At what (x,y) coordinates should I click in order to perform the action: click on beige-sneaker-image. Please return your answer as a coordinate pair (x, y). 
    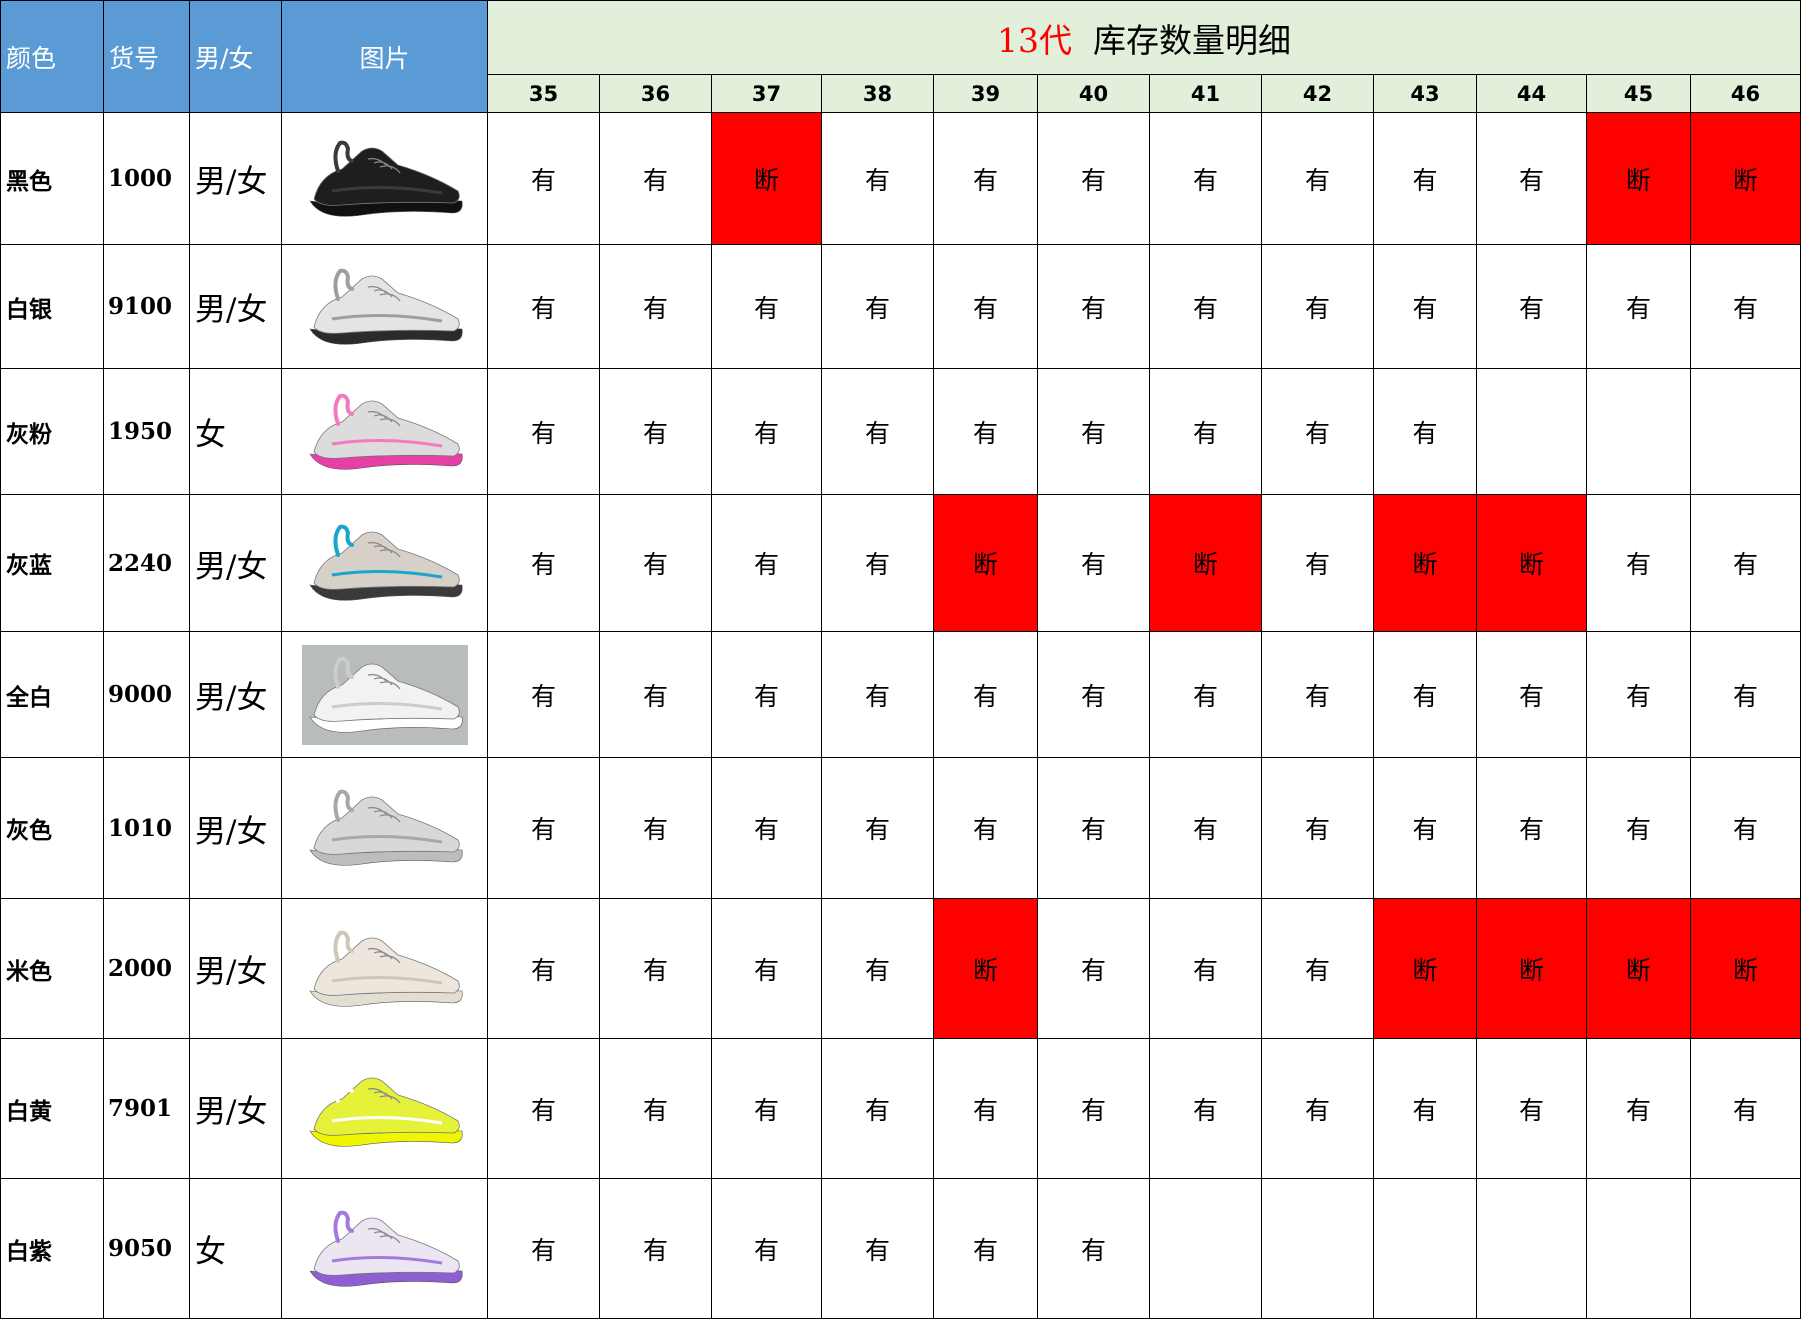
    Looking at the image, I should click on (385, 968).